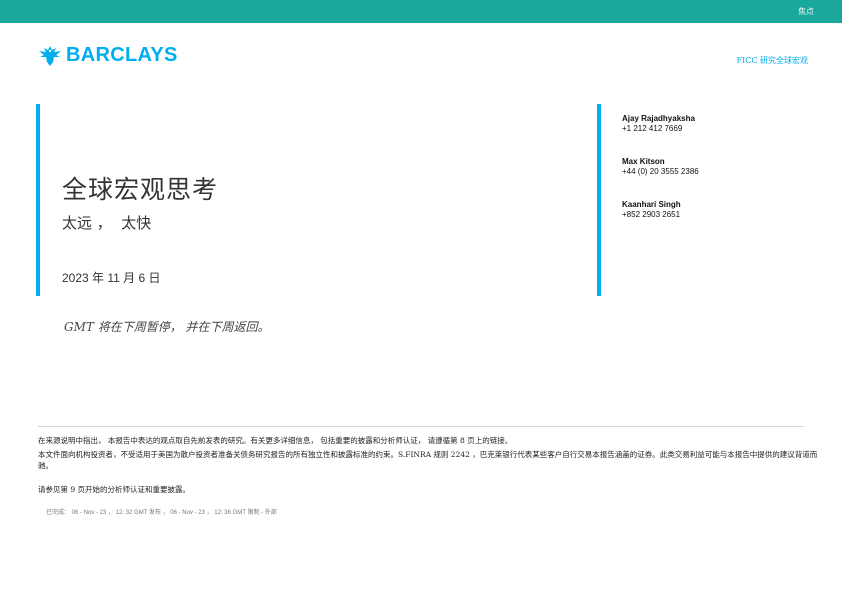 This screenshot has height=595, width=842. I want to click on logo-wordmark: BARCLAYS, so click(122, 55).